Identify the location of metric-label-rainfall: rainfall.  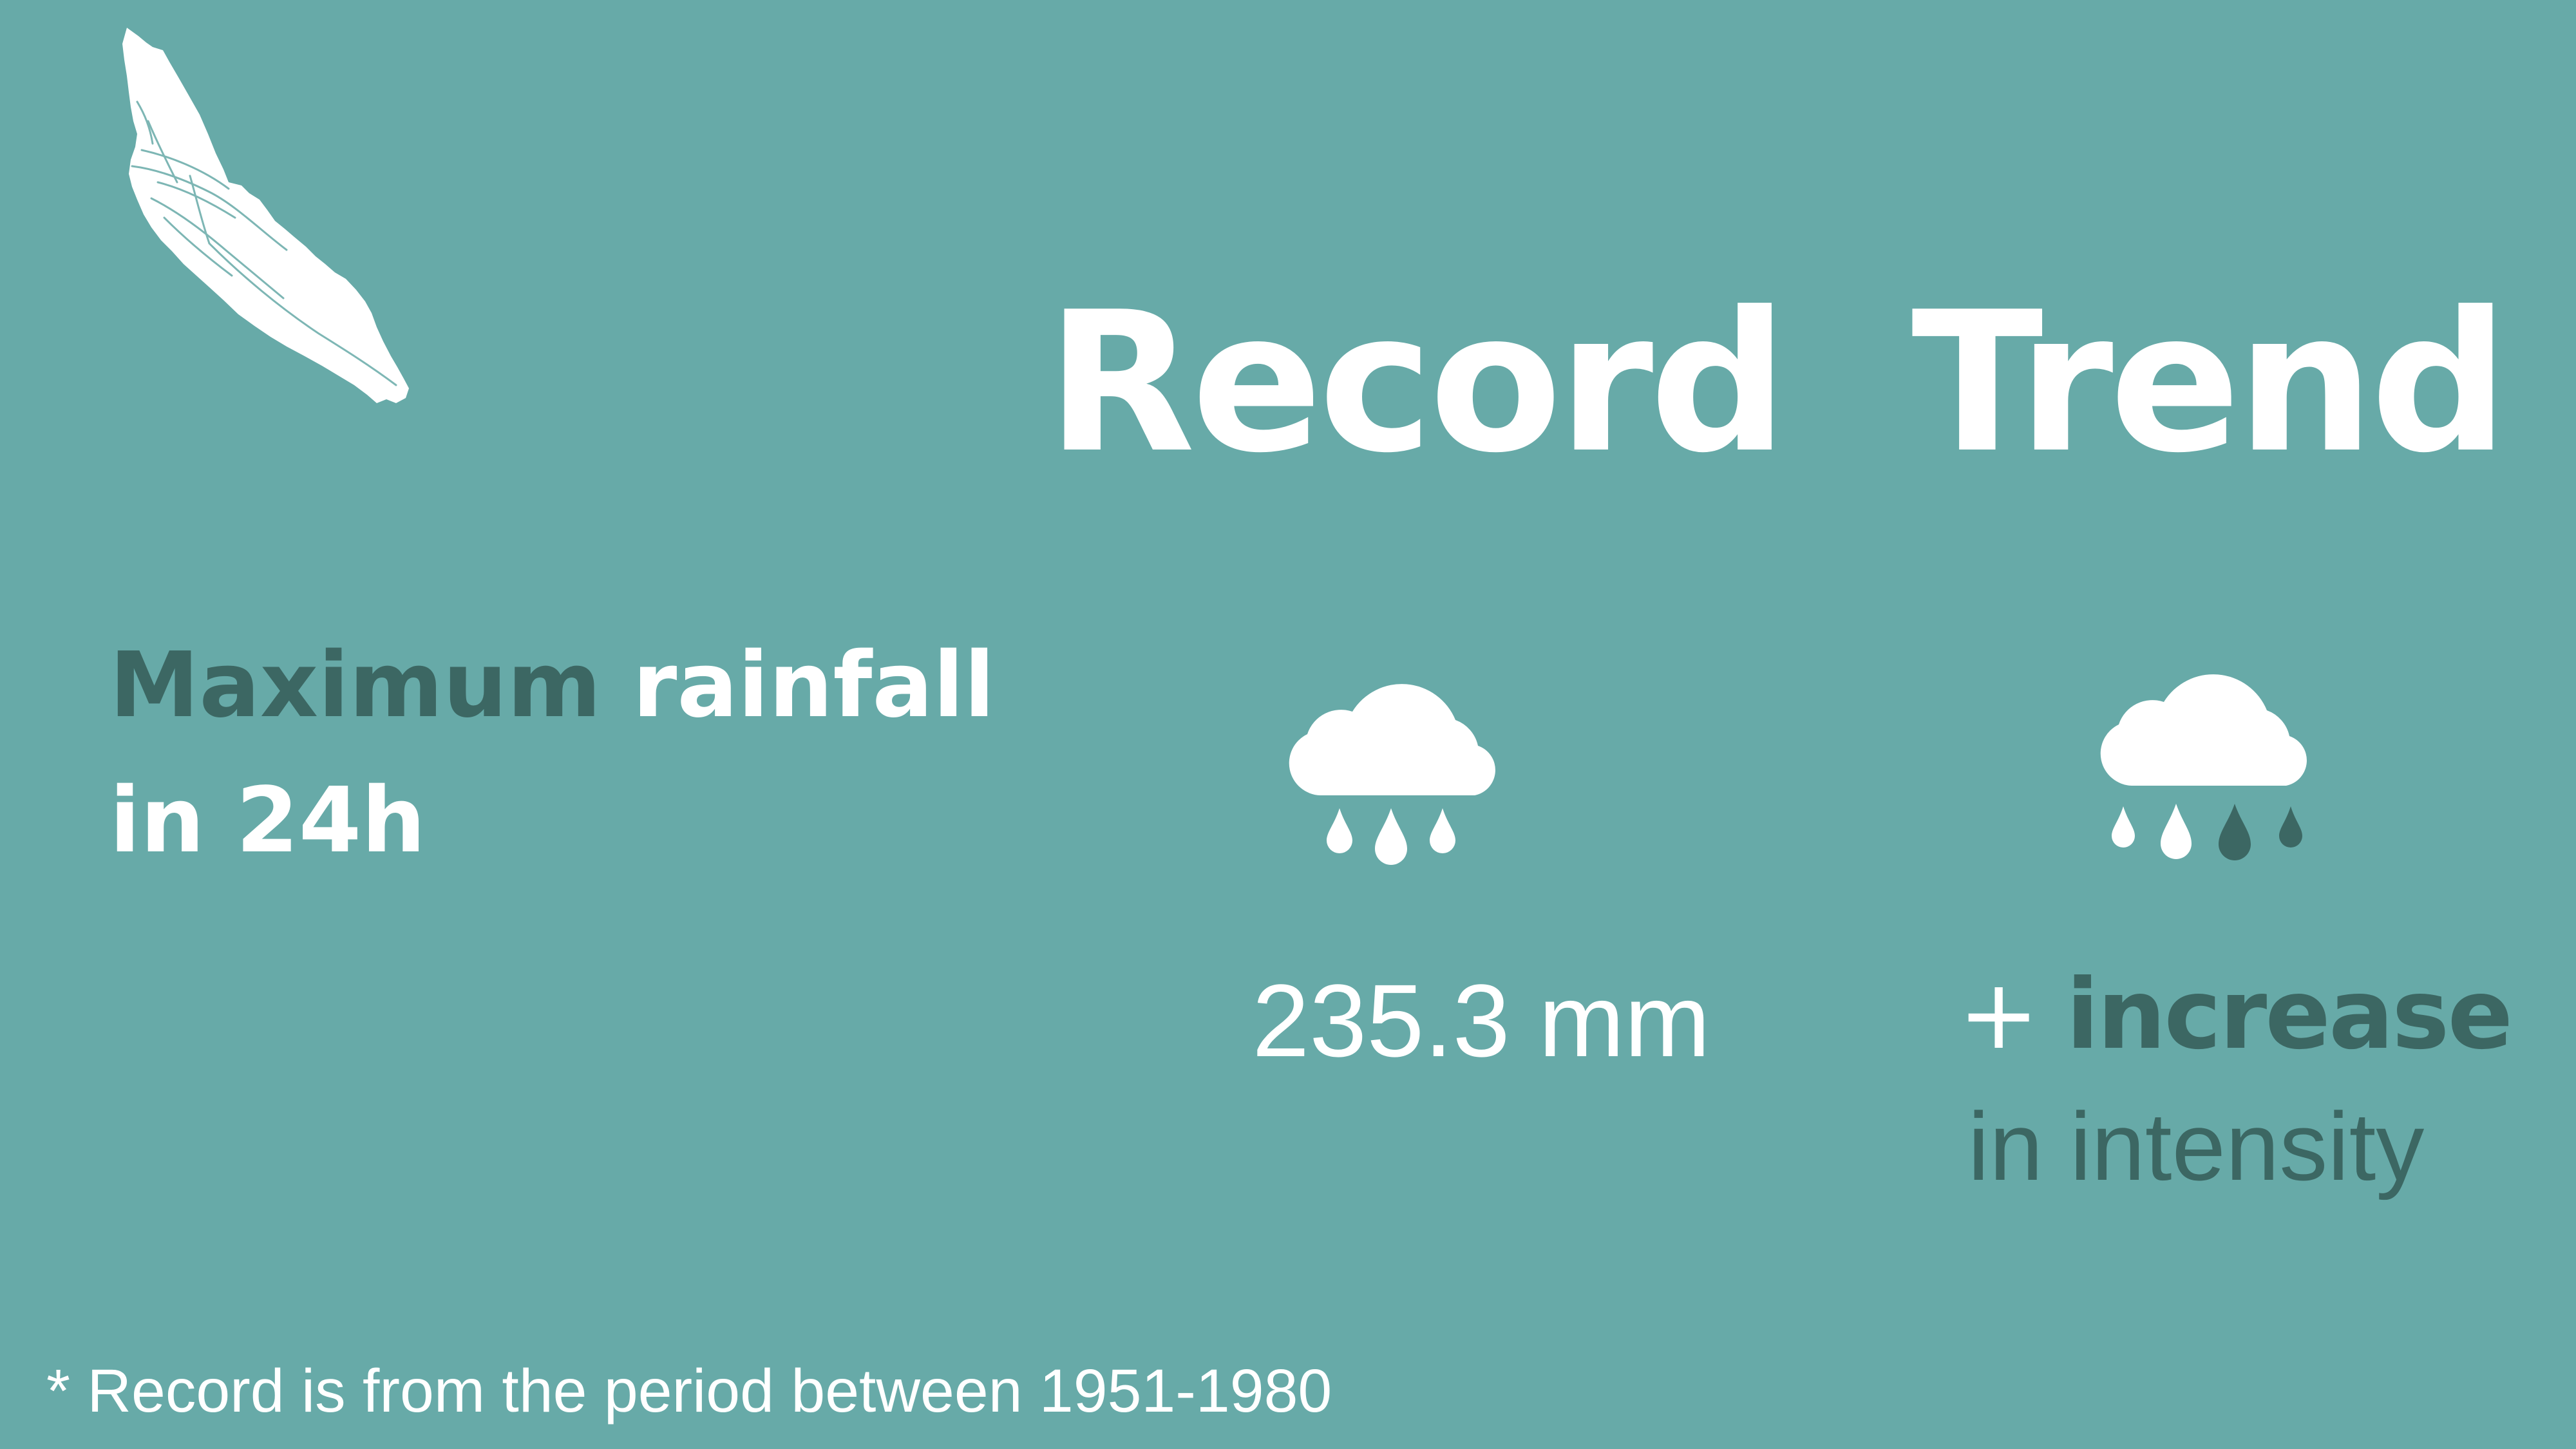
(813, 685).